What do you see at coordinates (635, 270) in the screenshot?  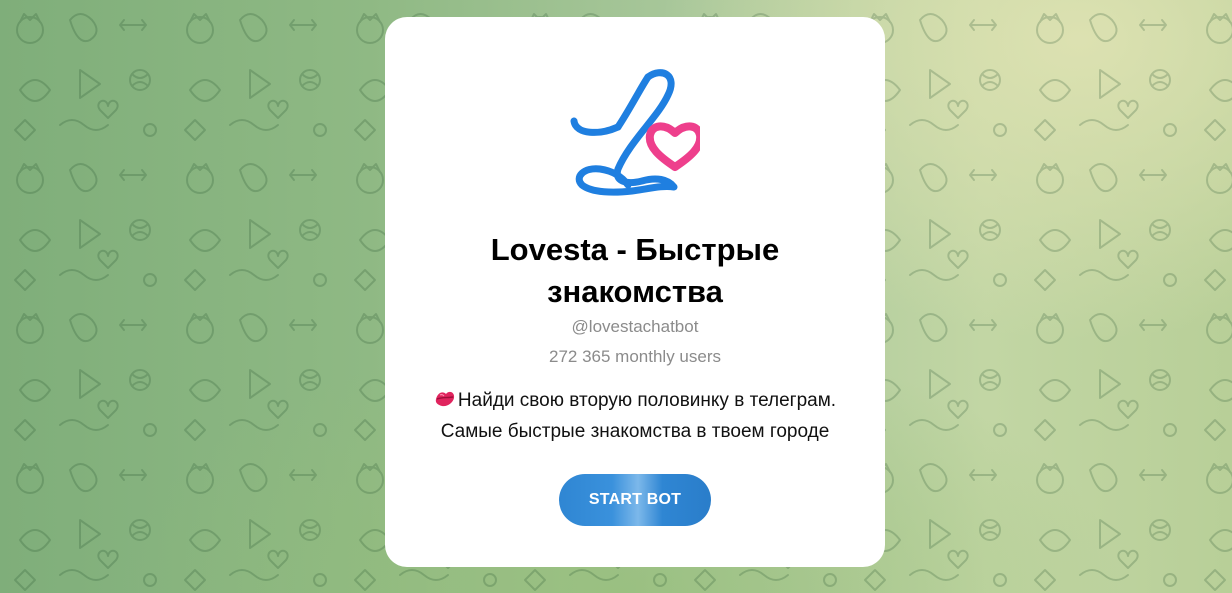 I see `bot-title: Lovesta - Быстрые знакомства` at bounding box center [635, 270].